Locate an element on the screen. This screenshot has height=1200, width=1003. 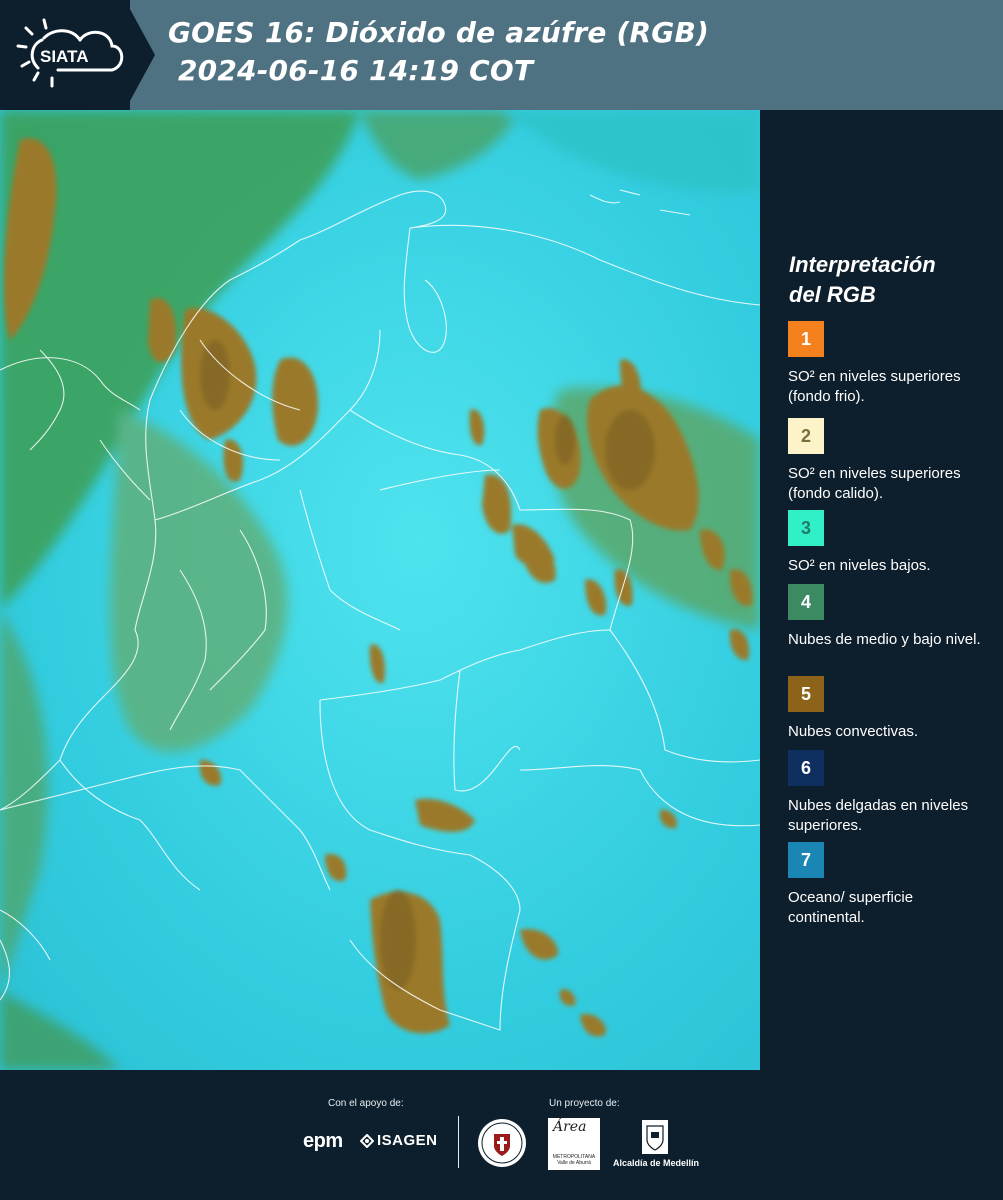
legend-label: Nubes convectivas. is located at coordinates (853, 731).